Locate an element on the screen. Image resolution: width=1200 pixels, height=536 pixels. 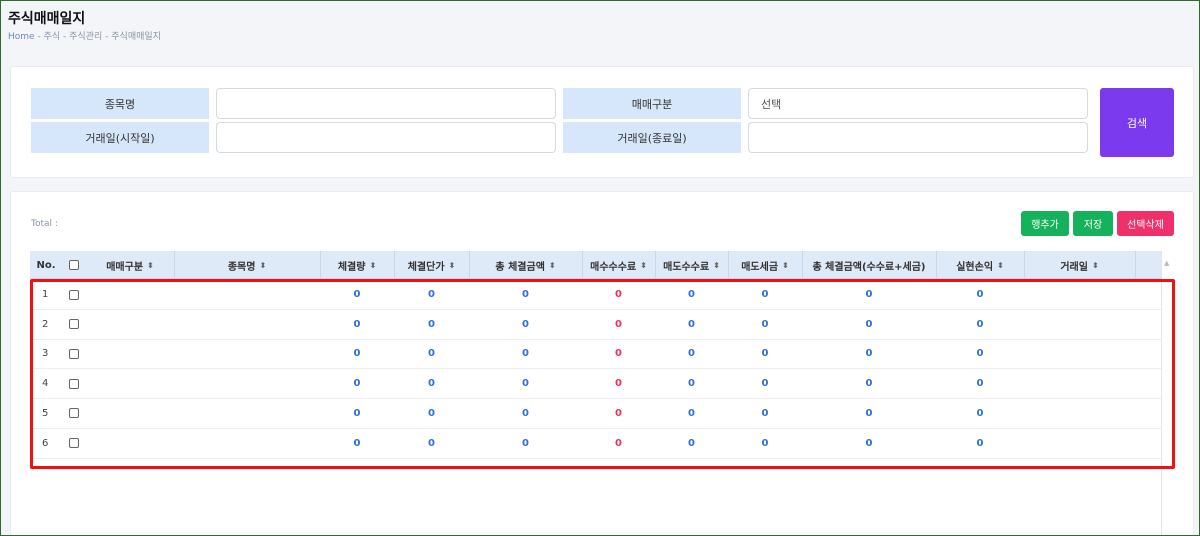
row-number: 2 is located at coordinates (45, 324).